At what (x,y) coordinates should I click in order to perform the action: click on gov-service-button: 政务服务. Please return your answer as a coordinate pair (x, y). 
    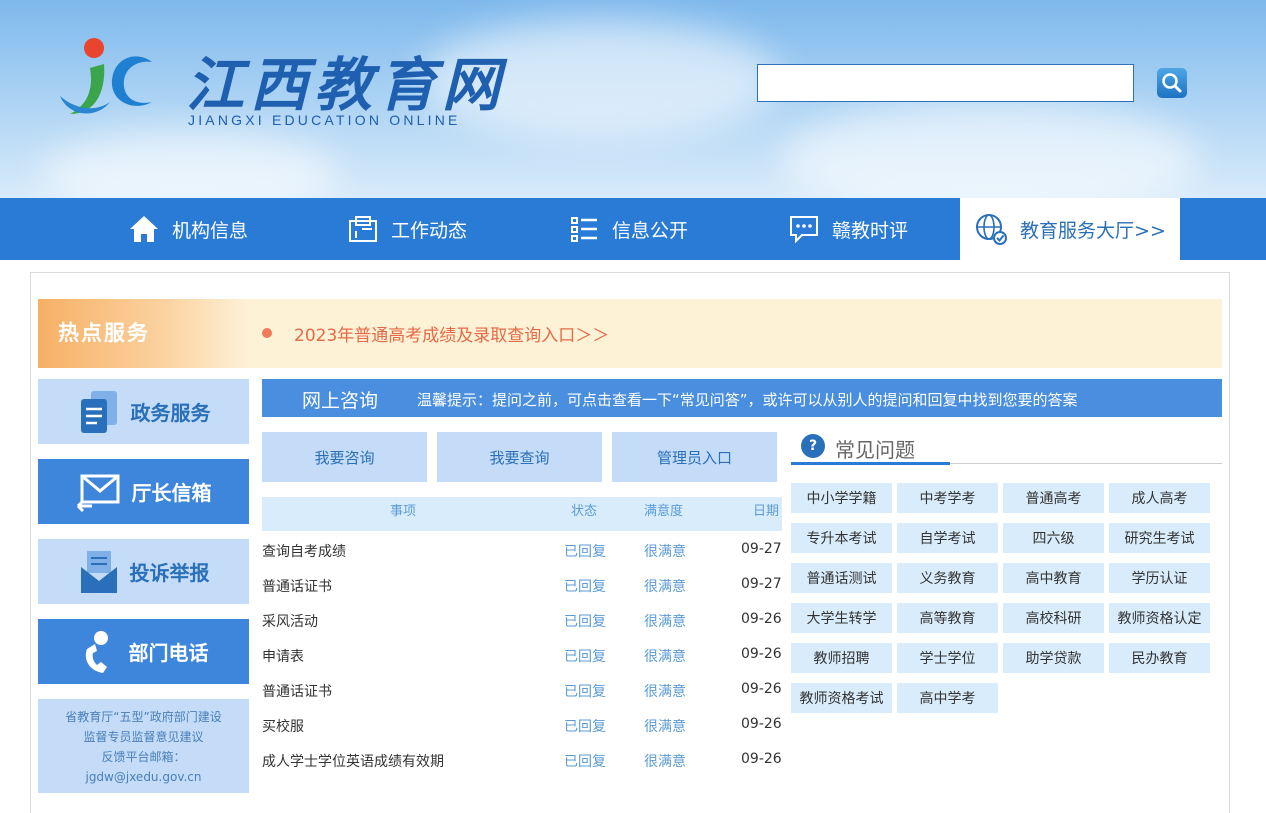
    Looking at the image, I should click on (143, 411).